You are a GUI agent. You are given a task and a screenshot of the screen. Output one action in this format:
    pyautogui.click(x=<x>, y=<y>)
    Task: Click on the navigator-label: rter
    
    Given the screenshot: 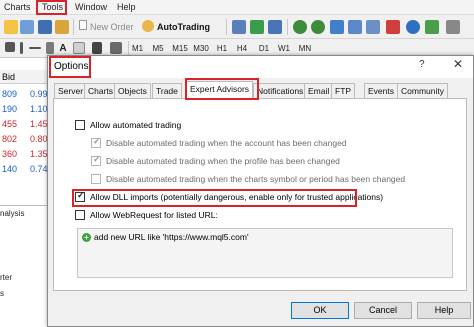 What is the action you would take?
    pyautogui.click(x=6, y=277)
    